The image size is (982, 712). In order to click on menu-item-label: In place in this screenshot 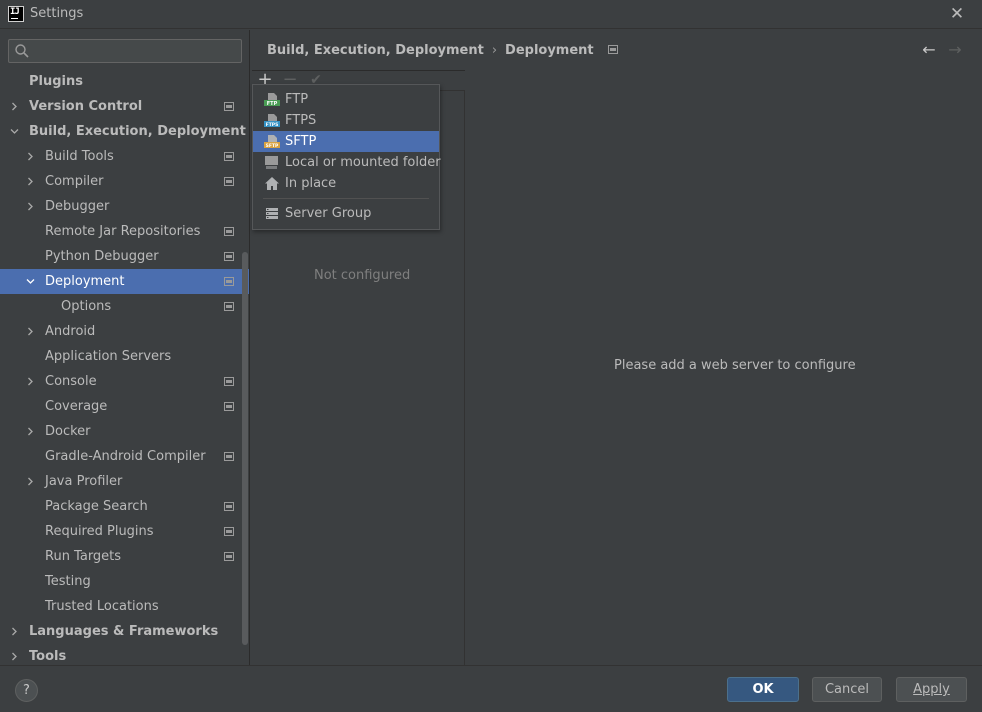, I will do `click(311, 183)`.